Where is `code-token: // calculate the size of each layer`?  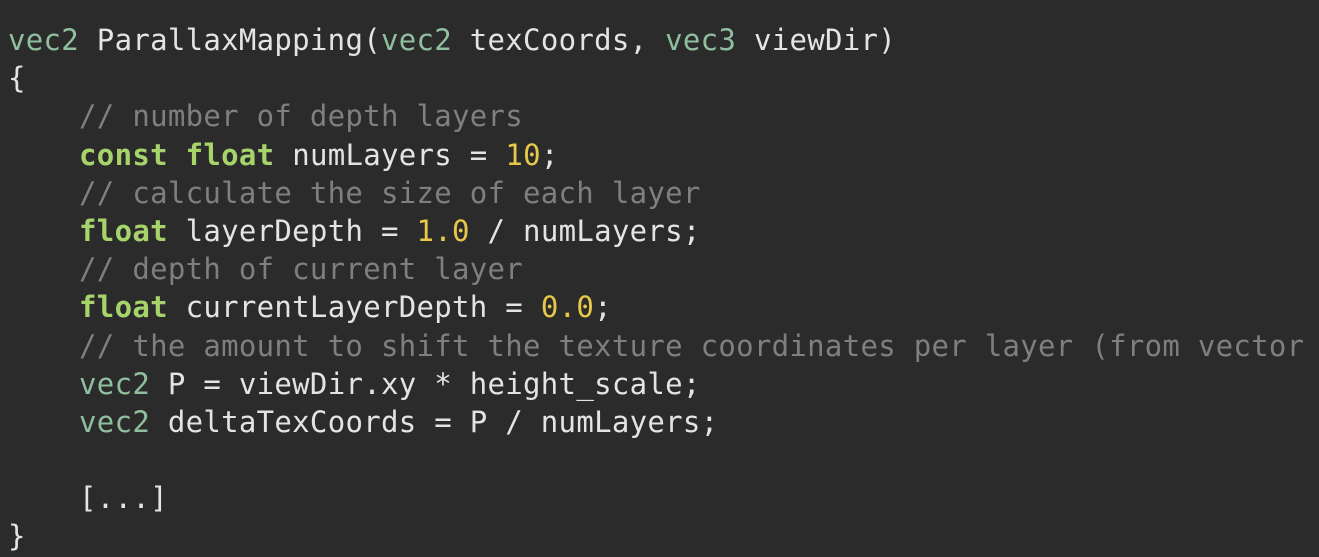 code-token: // calculate the size of each layer is located at coordinates (354, 192).